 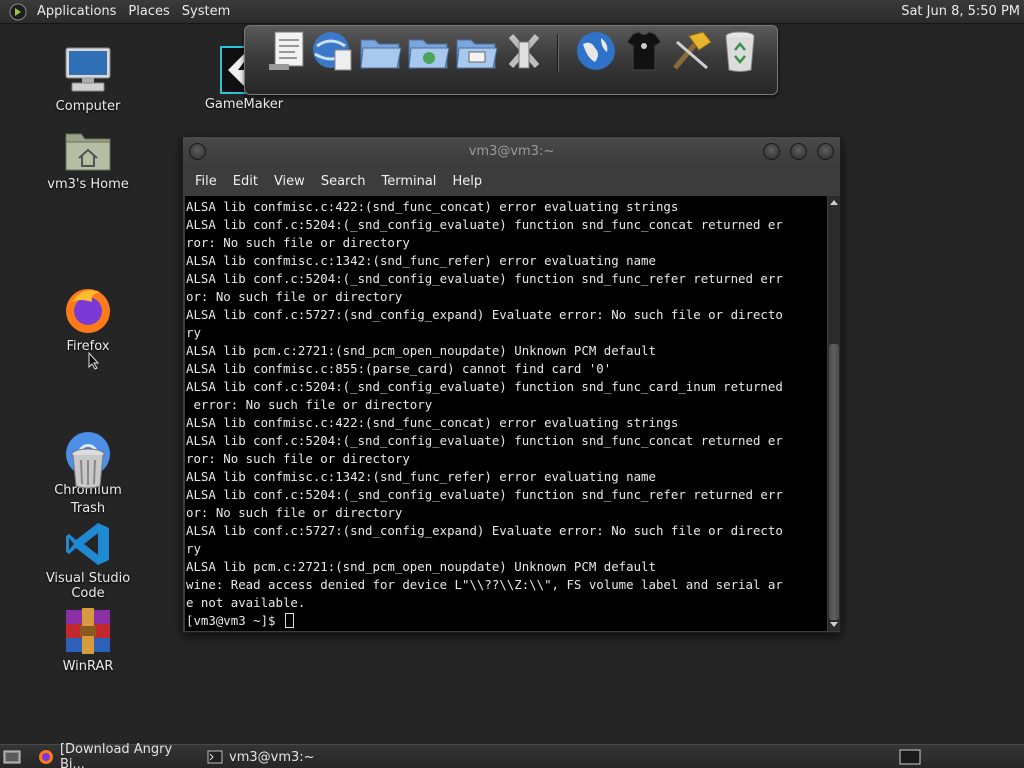 What do you see at coordinates (834, 482) in the screenshot?
I see `scroll-thumb` at bounding box center [834, 482].